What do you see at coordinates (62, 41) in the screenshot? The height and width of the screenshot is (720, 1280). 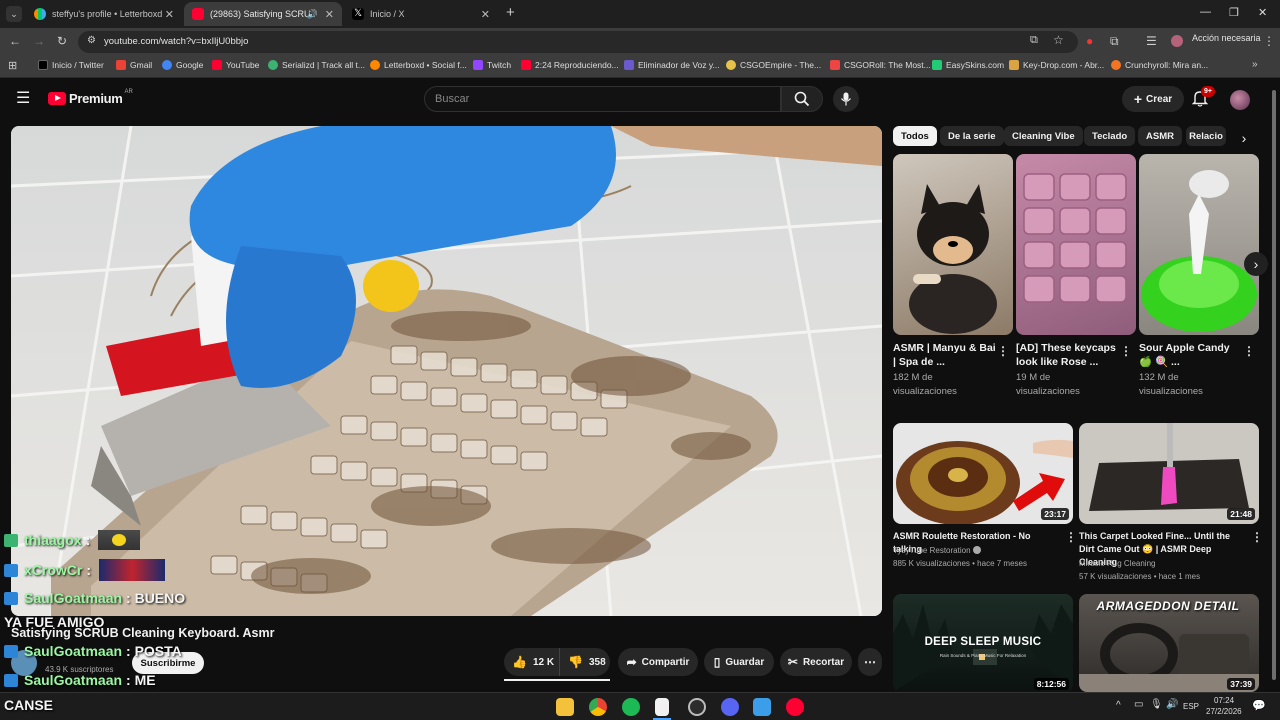 I see `reload-icon: ↻` at bounding box center [62, 41].